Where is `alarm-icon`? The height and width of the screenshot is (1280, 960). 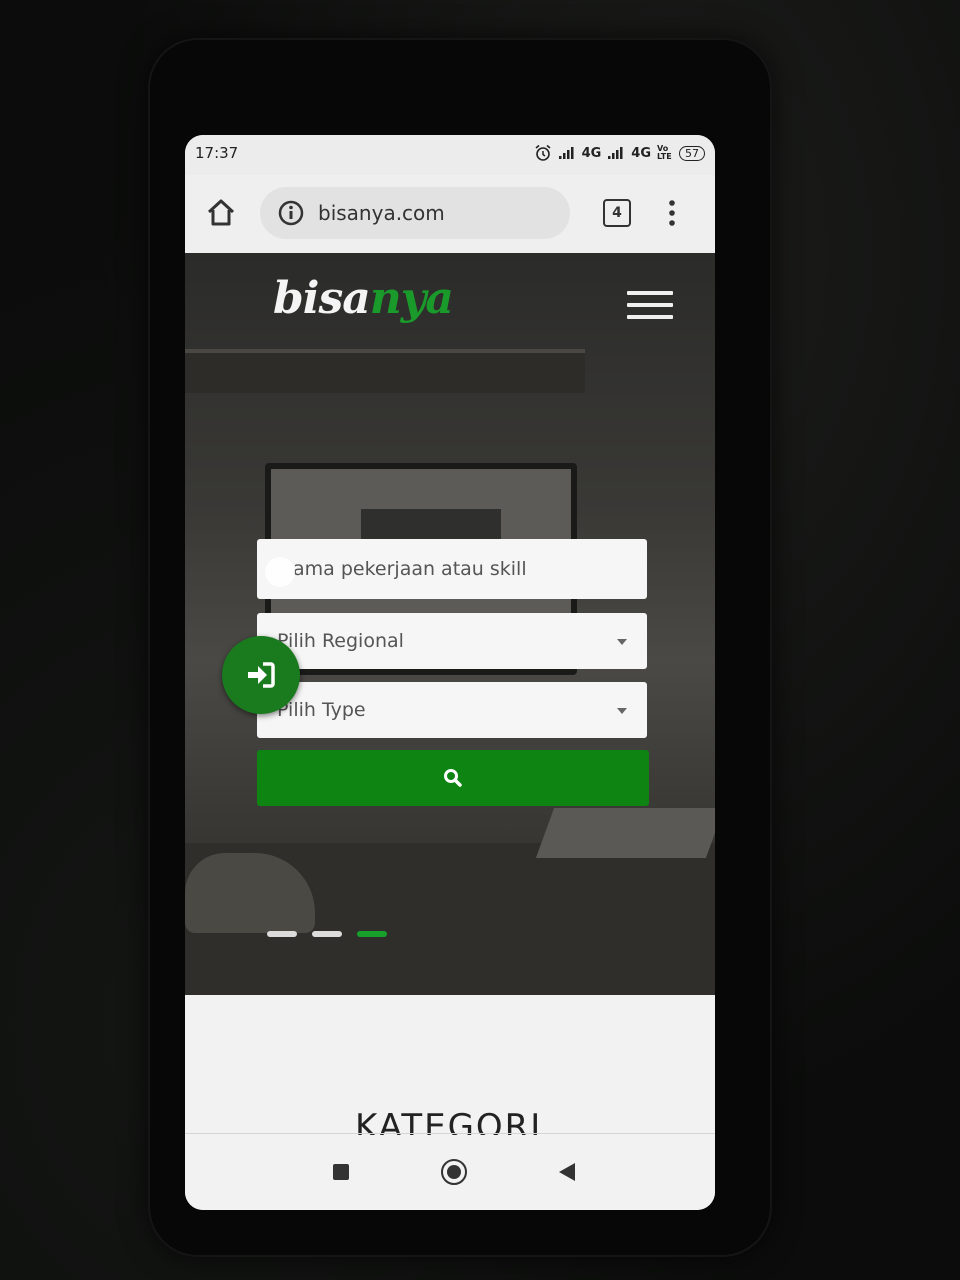 alarm-icon is located at coordinates (543, 153).